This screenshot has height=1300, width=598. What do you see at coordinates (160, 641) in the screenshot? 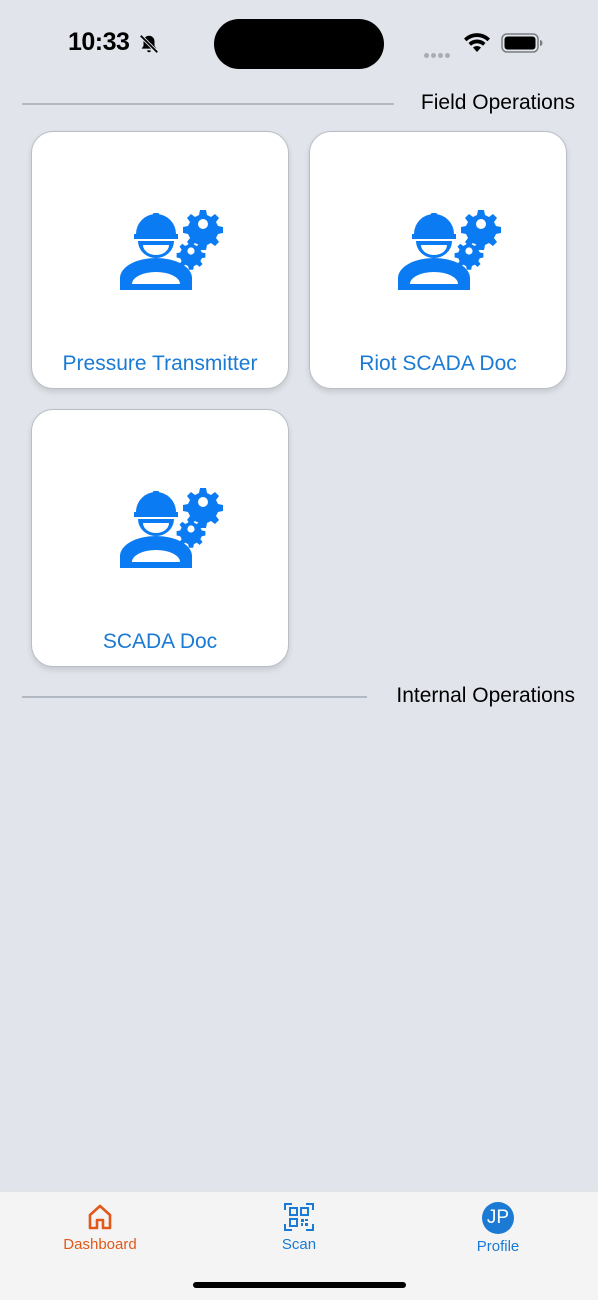
I see `tile-label: SCADA Doc` at bounding box center [160, 641].